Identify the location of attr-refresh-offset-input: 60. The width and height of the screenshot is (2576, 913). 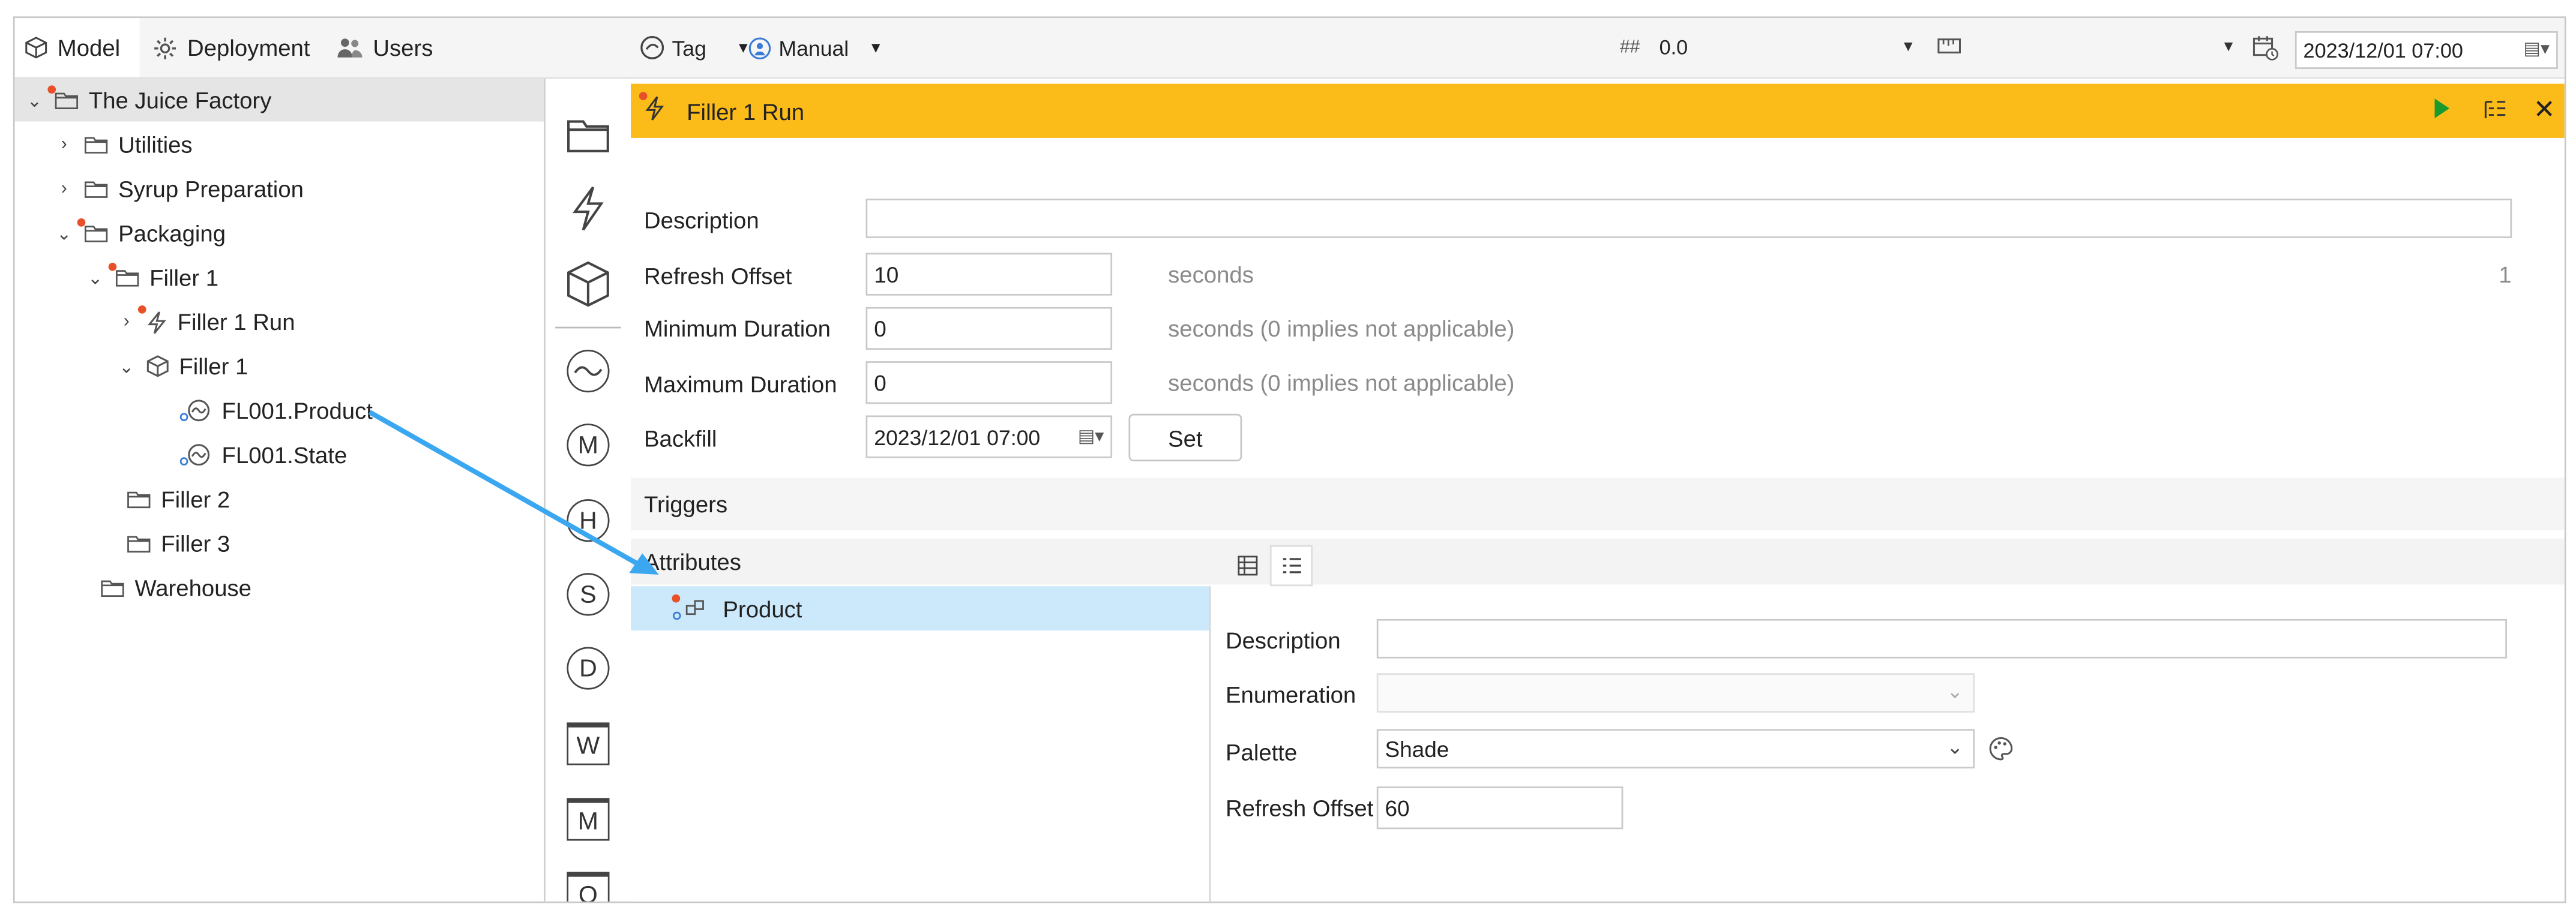
(1500, 808).